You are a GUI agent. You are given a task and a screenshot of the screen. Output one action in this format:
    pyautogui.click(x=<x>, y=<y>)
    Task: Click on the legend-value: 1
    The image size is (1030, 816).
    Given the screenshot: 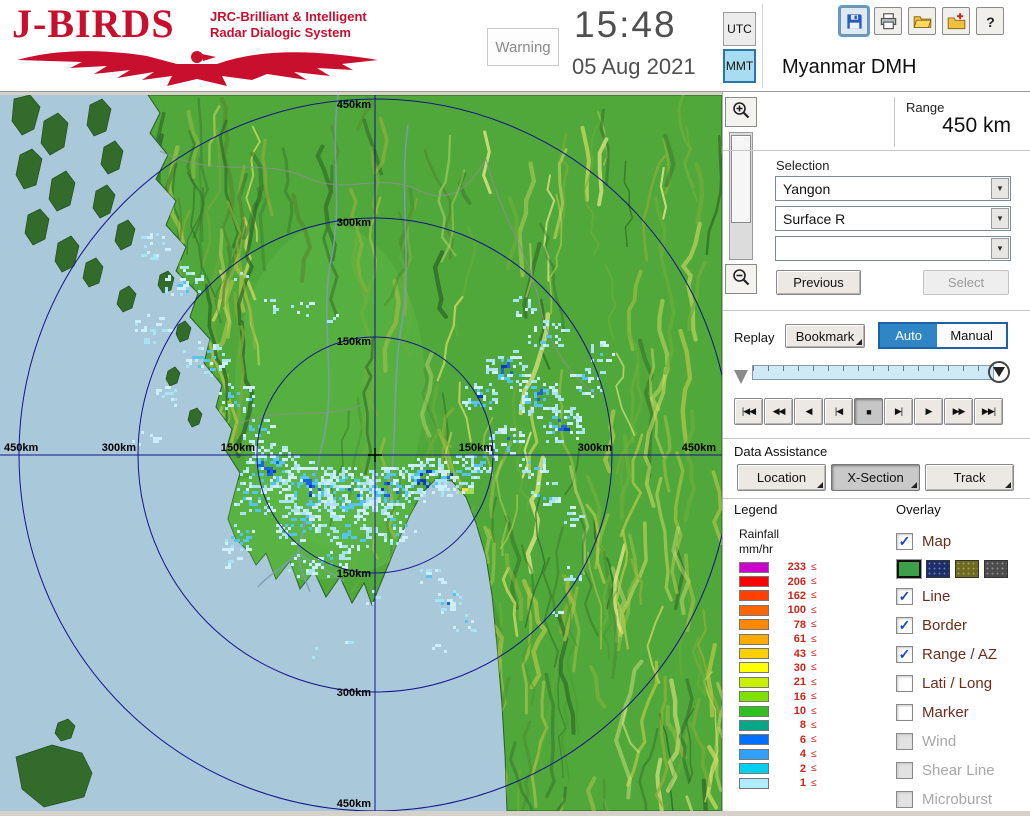 What is the action you would take?
    pyautogui.click(x=802, y=783)
    